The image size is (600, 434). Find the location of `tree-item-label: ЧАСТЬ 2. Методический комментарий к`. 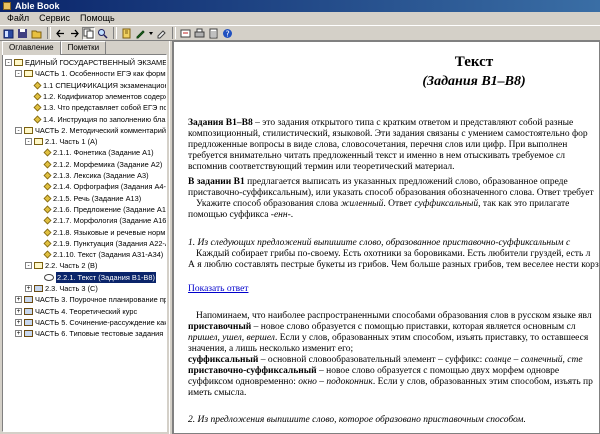

tree-item-label: ЧАСТЬ 2. Методический комментарий к is located at coordinates (101, 130).